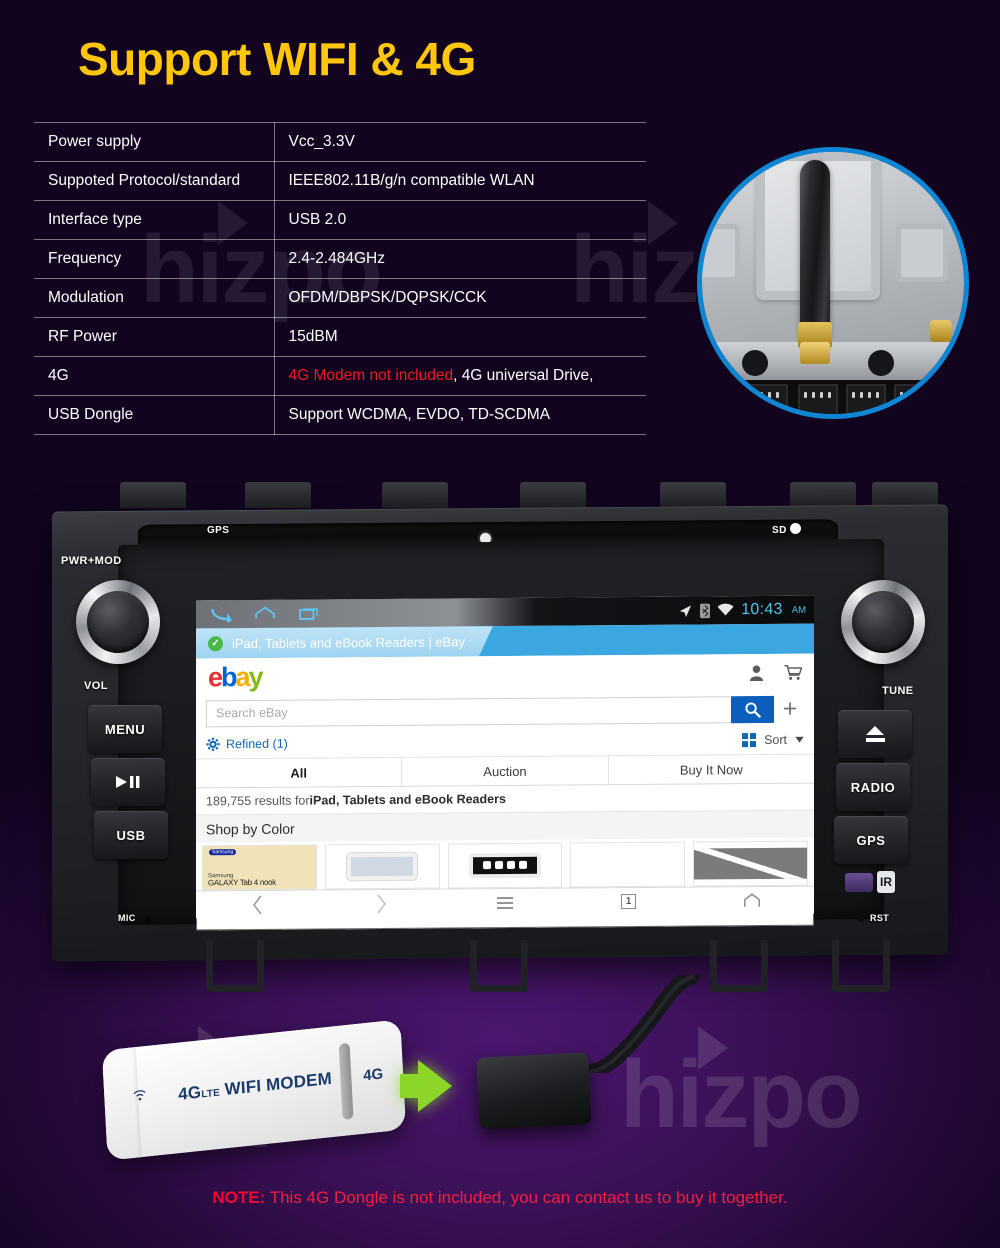 Image resolution: width=1000 pixels, height=1248 pixels. I want to click on browser-tab: ✓ iPad, Tablets and eBook Readers | eBay, so click(344, 642).